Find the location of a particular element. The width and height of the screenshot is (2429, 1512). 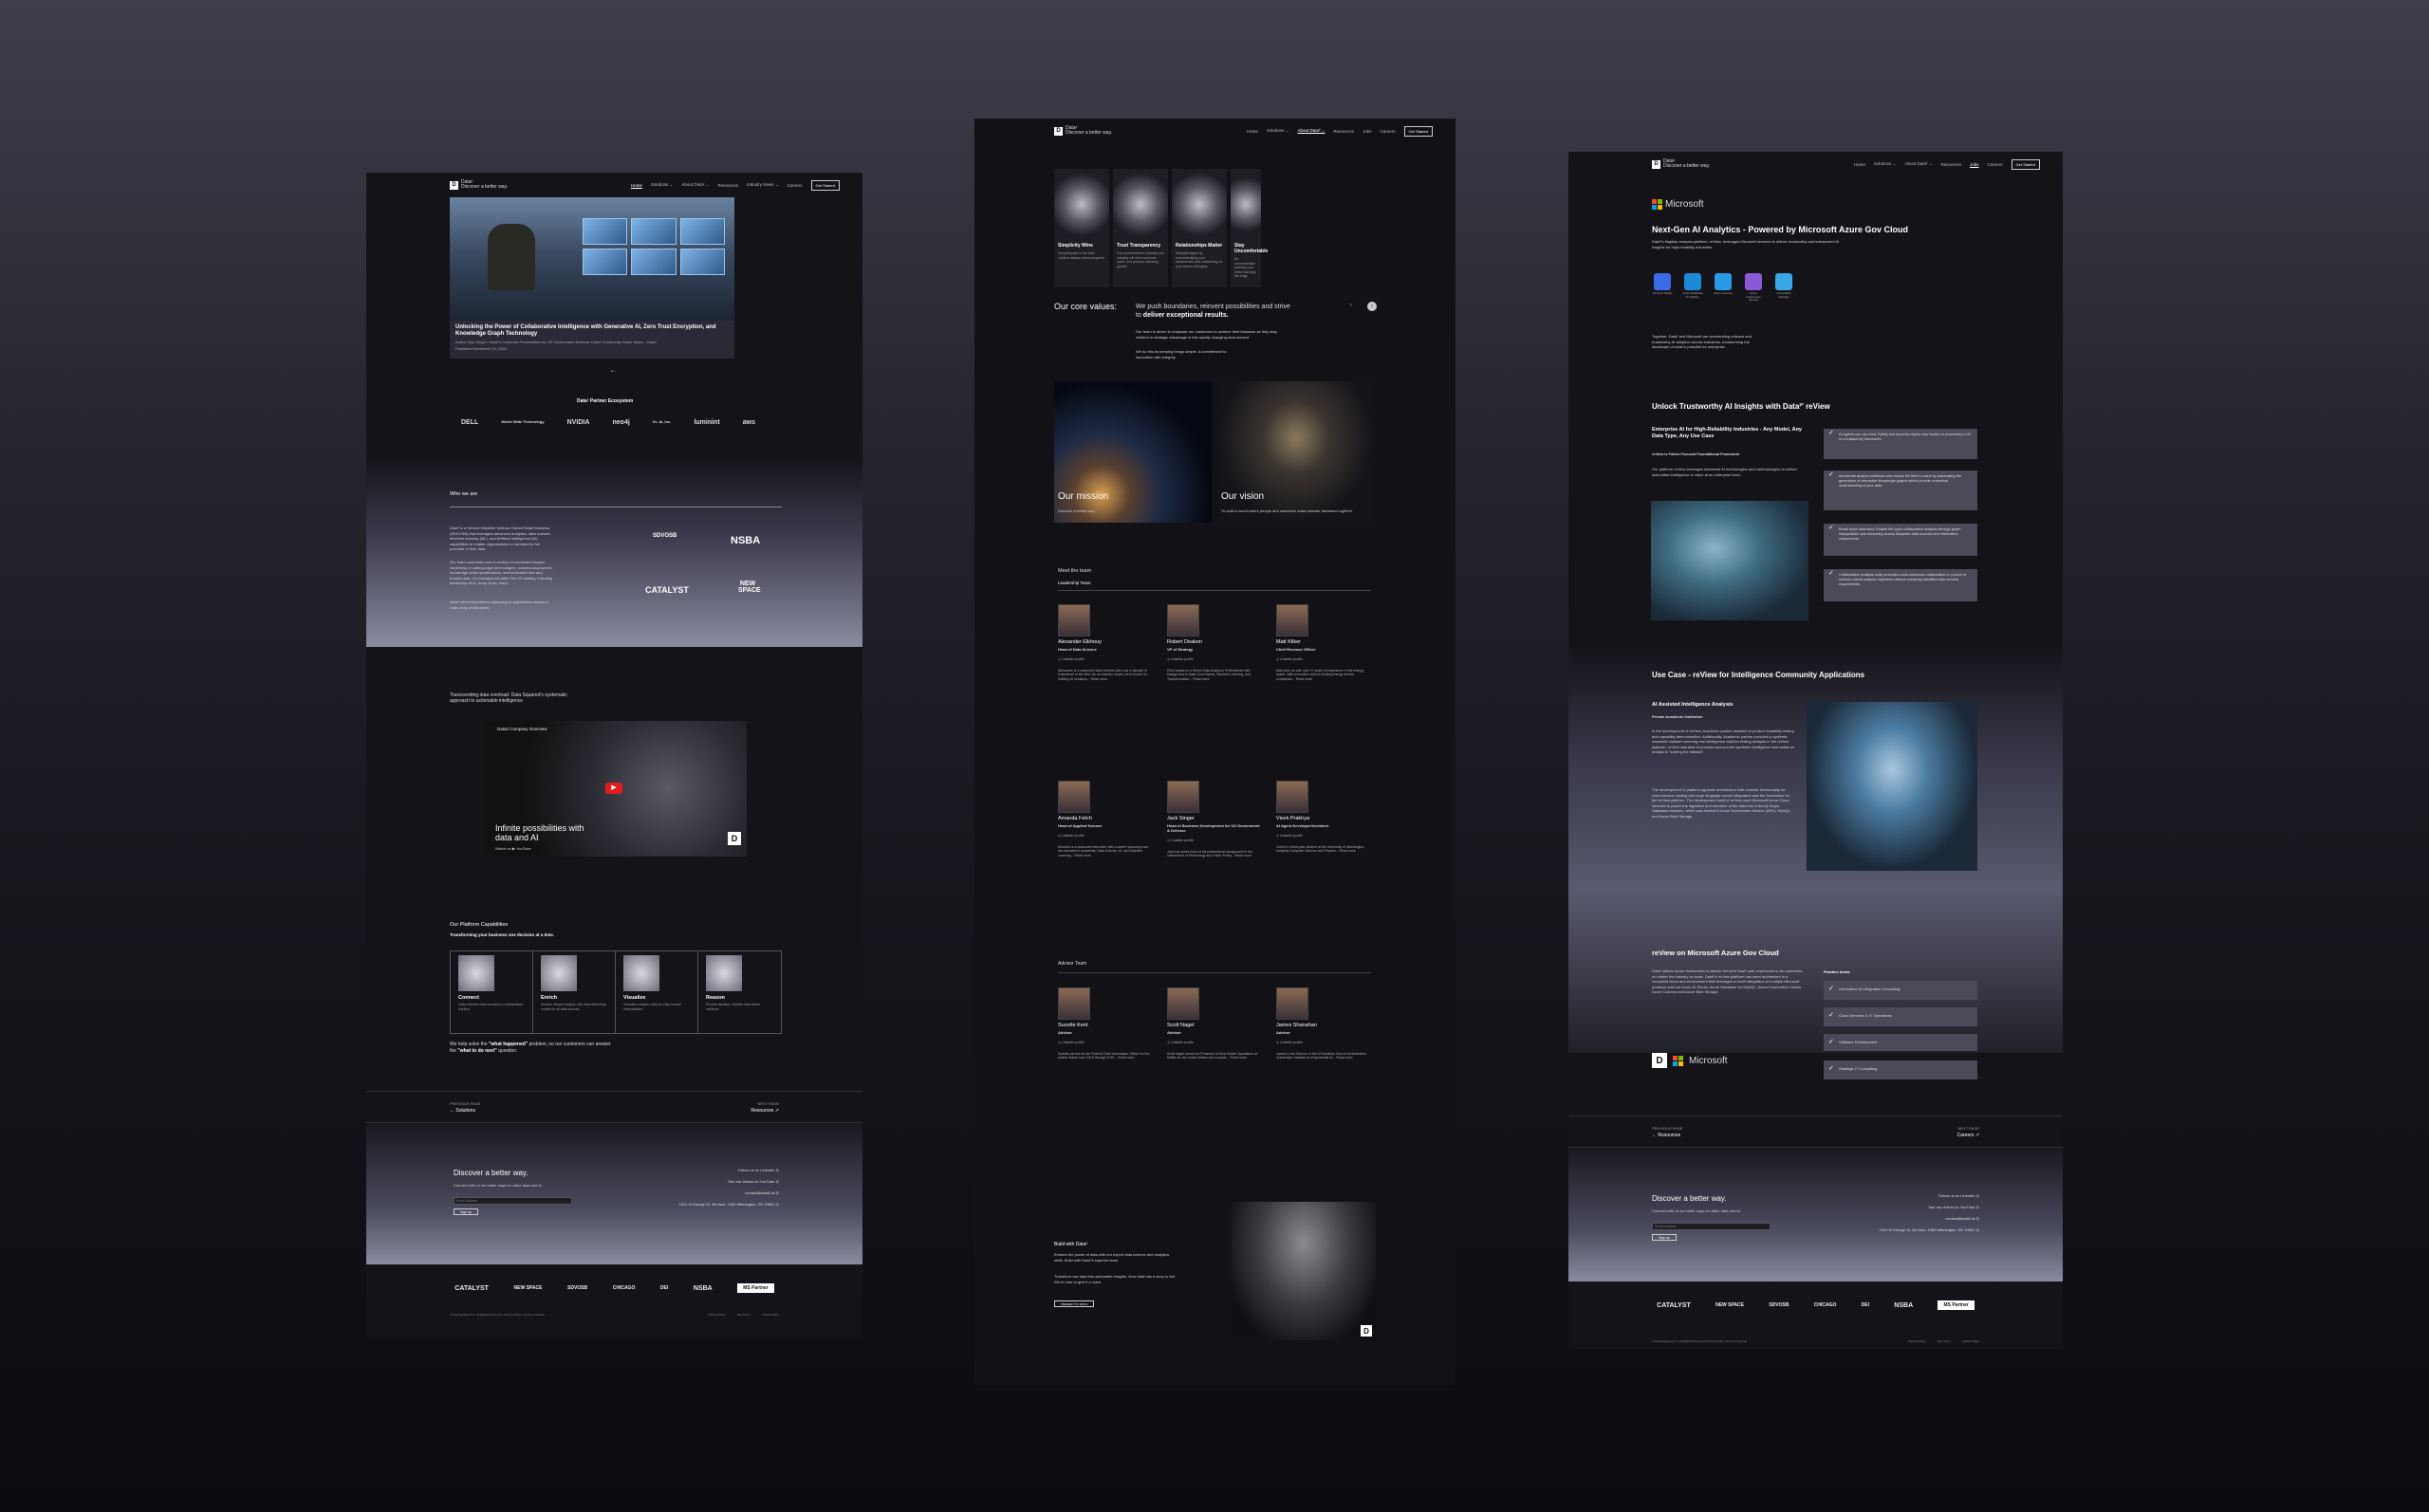

link-text: See our videos on YouTube is located at coordinates (1951, 1207).